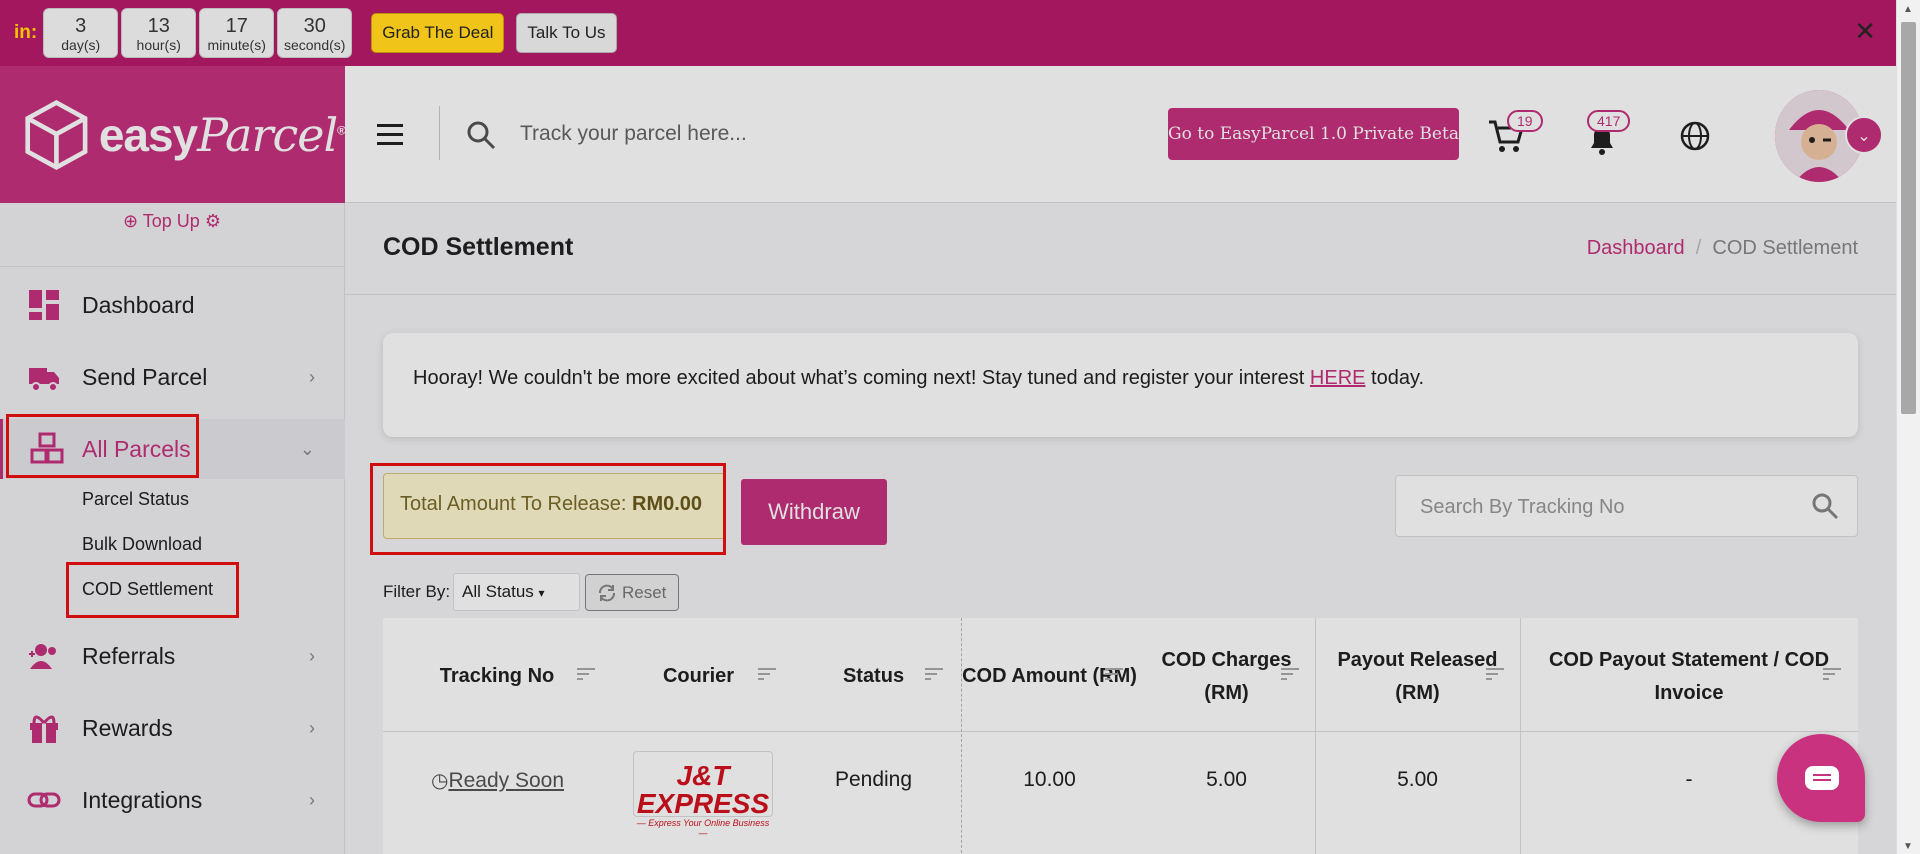 This screenshot has width=1920, height=854. Describe the element at coordinates (497, 780) in the screenshot. I see `tracking-cell: ◷Ready Soon` at that location.